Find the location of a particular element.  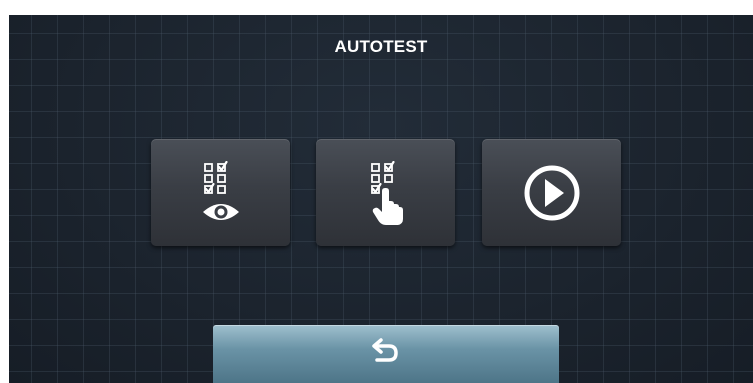

return-arrow-icon is located at coordinates (386, 352).